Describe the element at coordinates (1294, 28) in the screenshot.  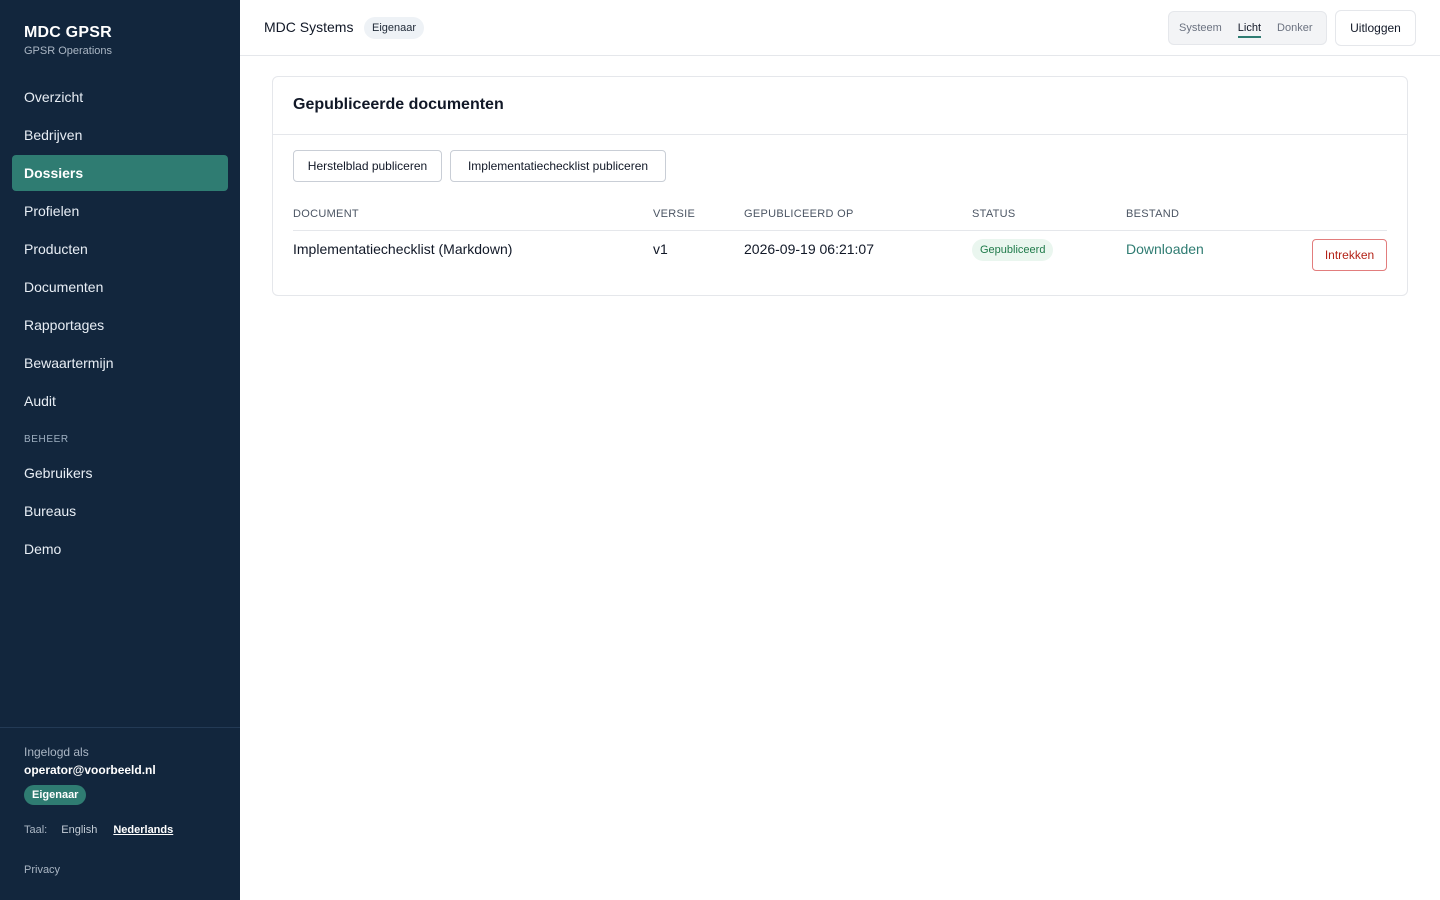
I see `theme-option-donker: Donker` at that location.